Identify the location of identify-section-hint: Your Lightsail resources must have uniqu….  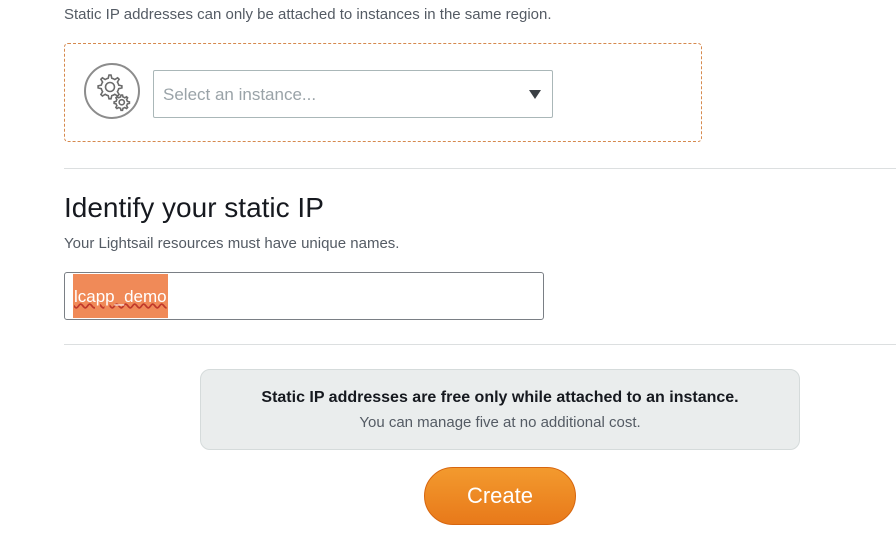
(232, 243).